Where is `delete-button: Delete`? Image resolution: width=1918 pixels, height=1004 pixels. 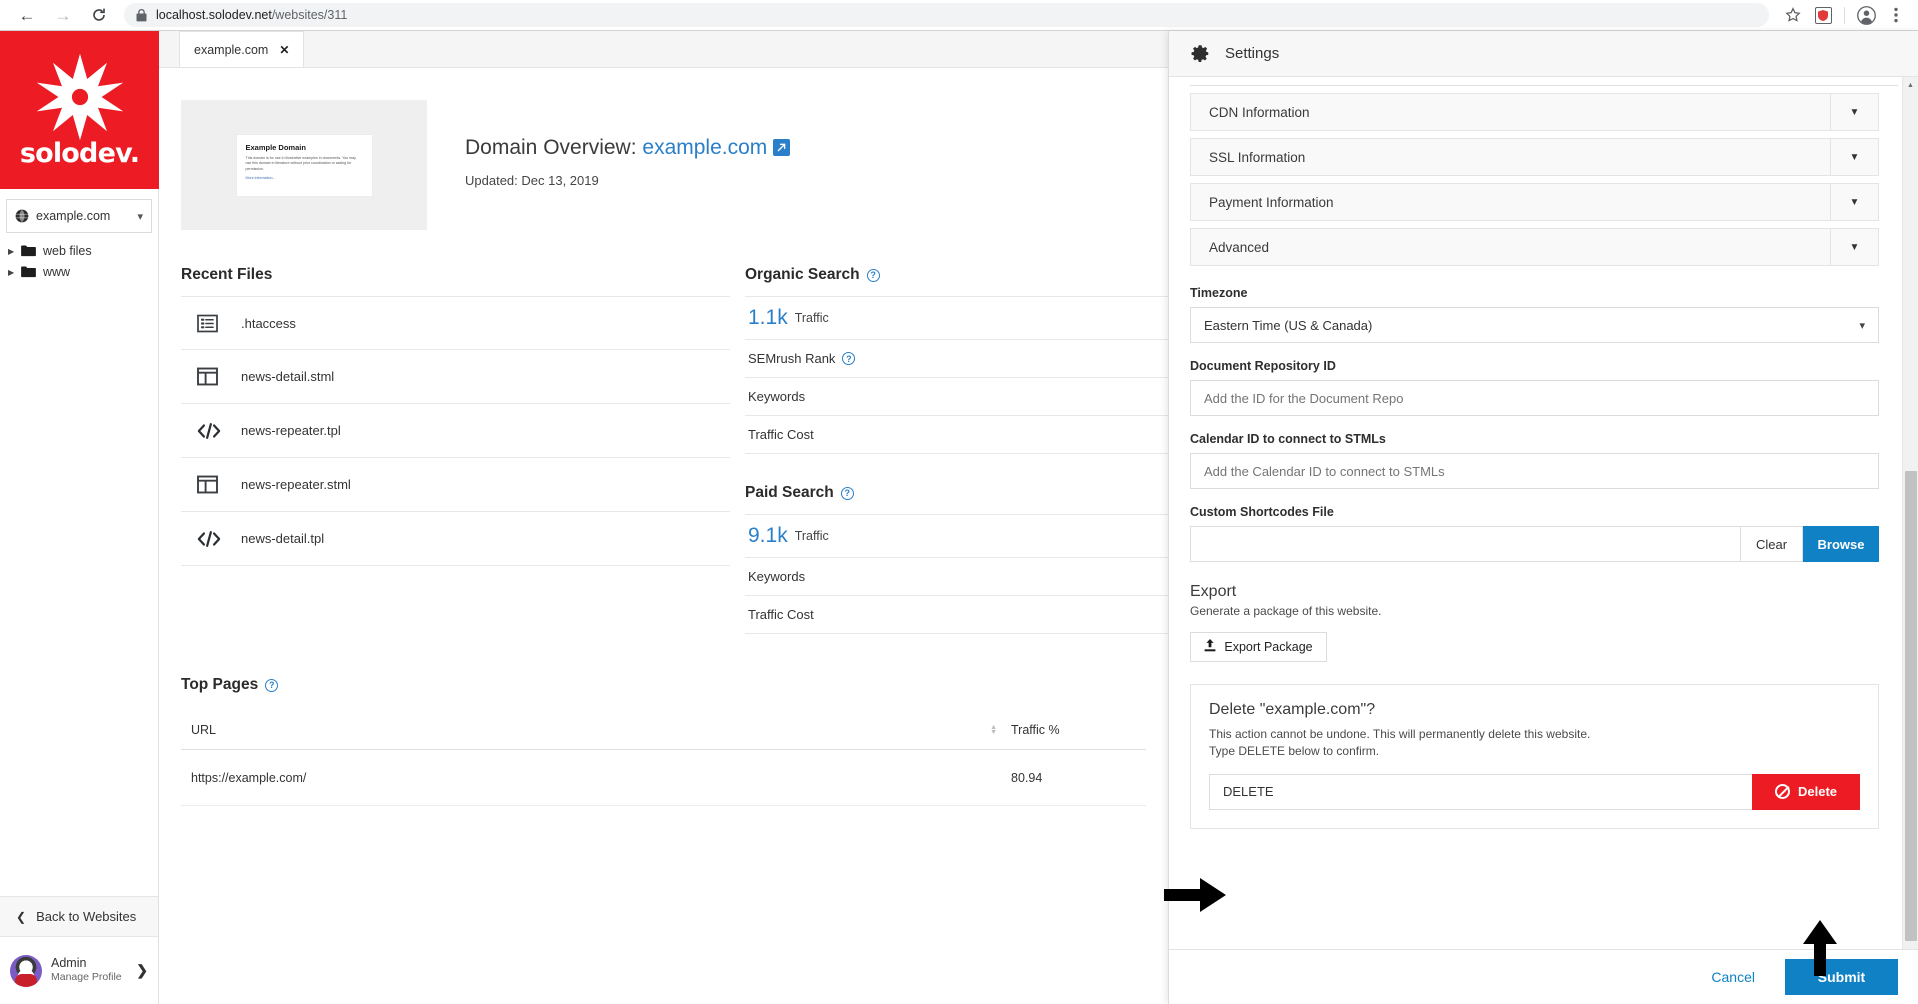 delete-button: Delete is located at coordinates (1806, 791).